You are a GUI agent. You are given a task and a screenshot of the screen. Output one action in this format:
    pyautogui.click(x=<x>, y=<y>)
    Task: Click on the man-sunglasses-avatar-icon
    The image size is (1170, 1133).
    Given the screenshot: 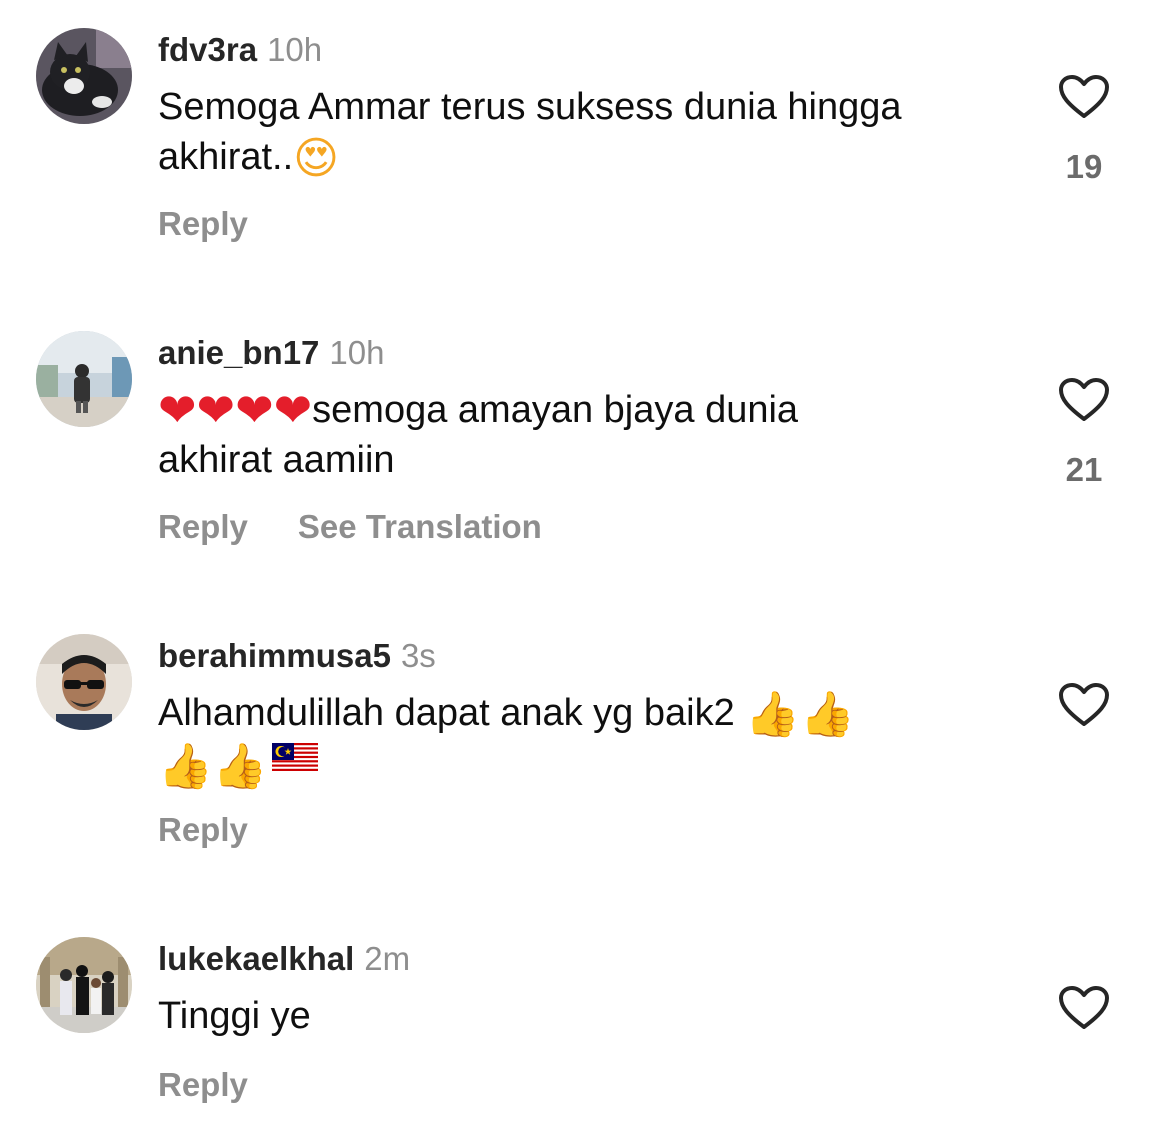 What is the action you would take?
    pyautogui.click(x=84, y=682)
    